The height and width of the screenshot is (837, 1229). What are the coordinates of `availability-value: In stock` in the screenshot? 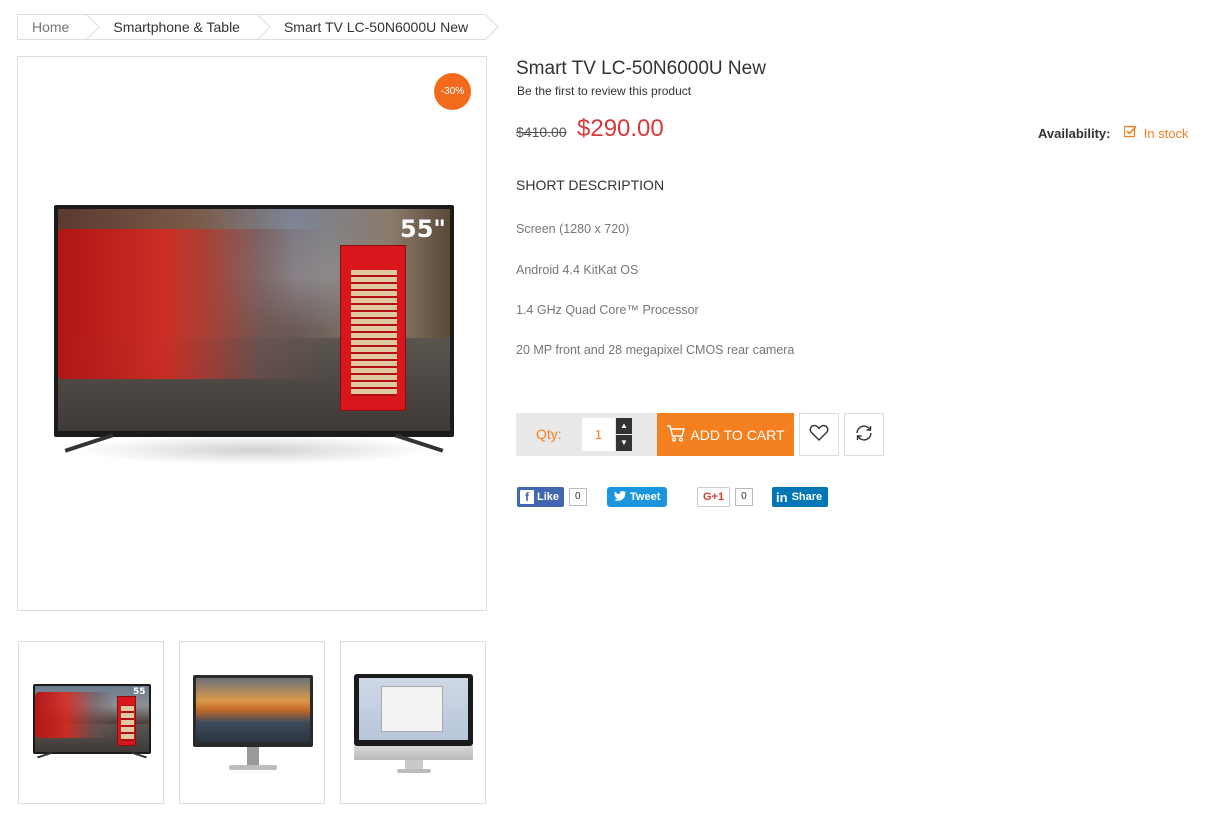 It's located at (1166, 133).